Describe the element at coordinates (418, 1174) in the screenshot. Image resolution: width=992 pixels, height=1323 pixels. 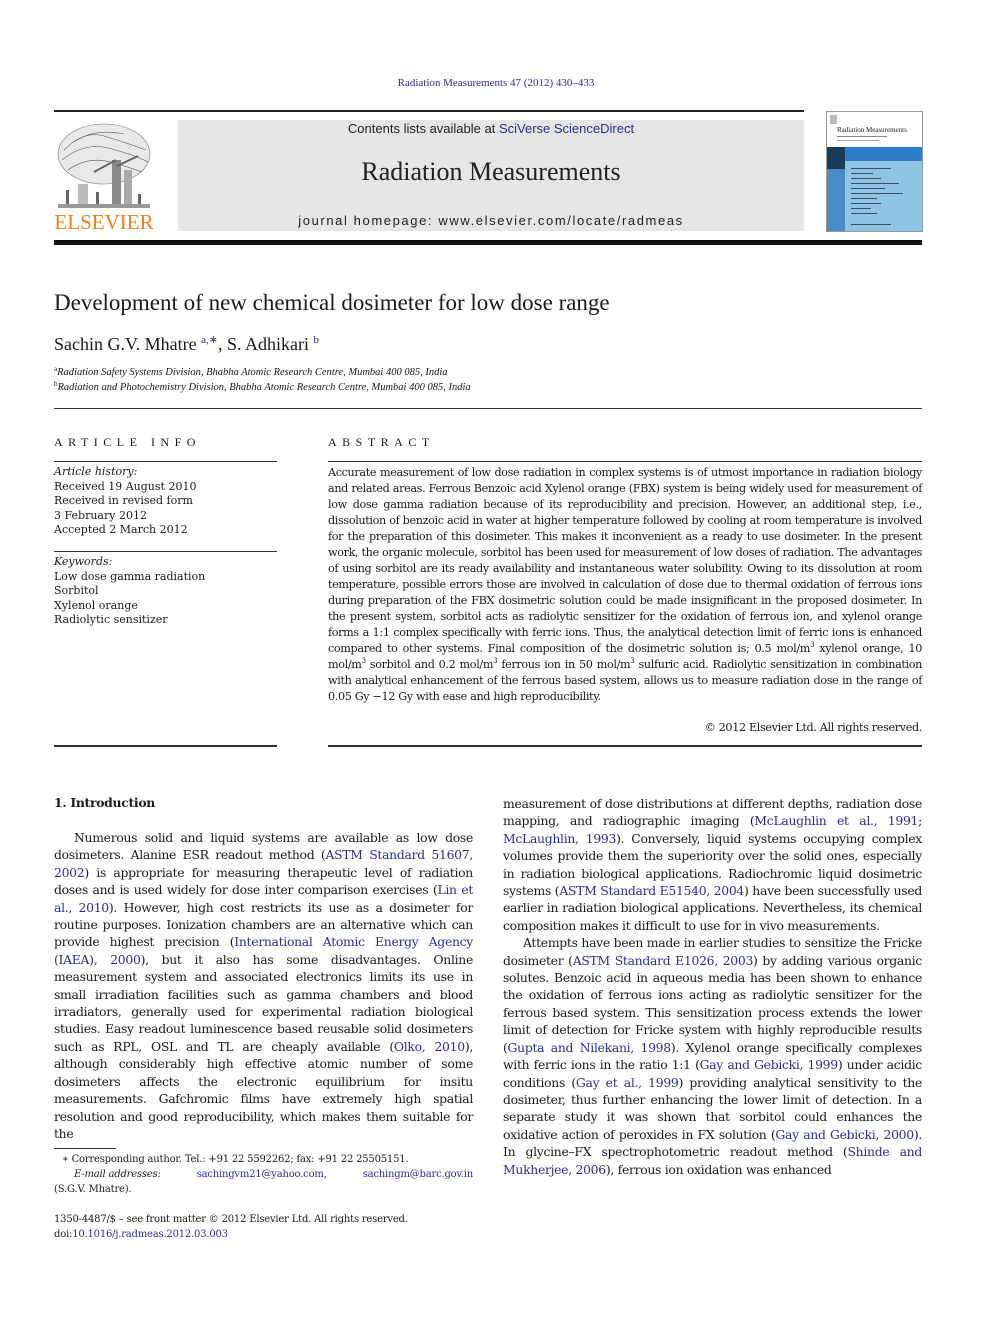
I see `email-link: sachingm@barc.gov.in` at that location.